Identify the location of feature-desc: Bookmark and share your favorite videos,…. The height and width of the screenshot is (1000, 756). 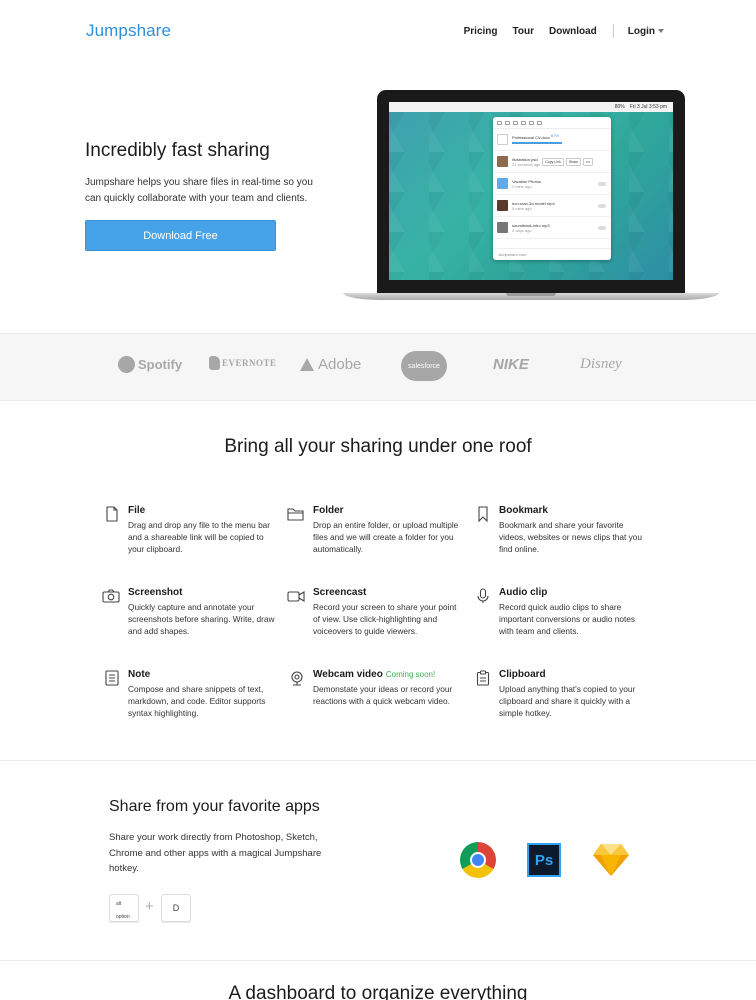
(570, 537).